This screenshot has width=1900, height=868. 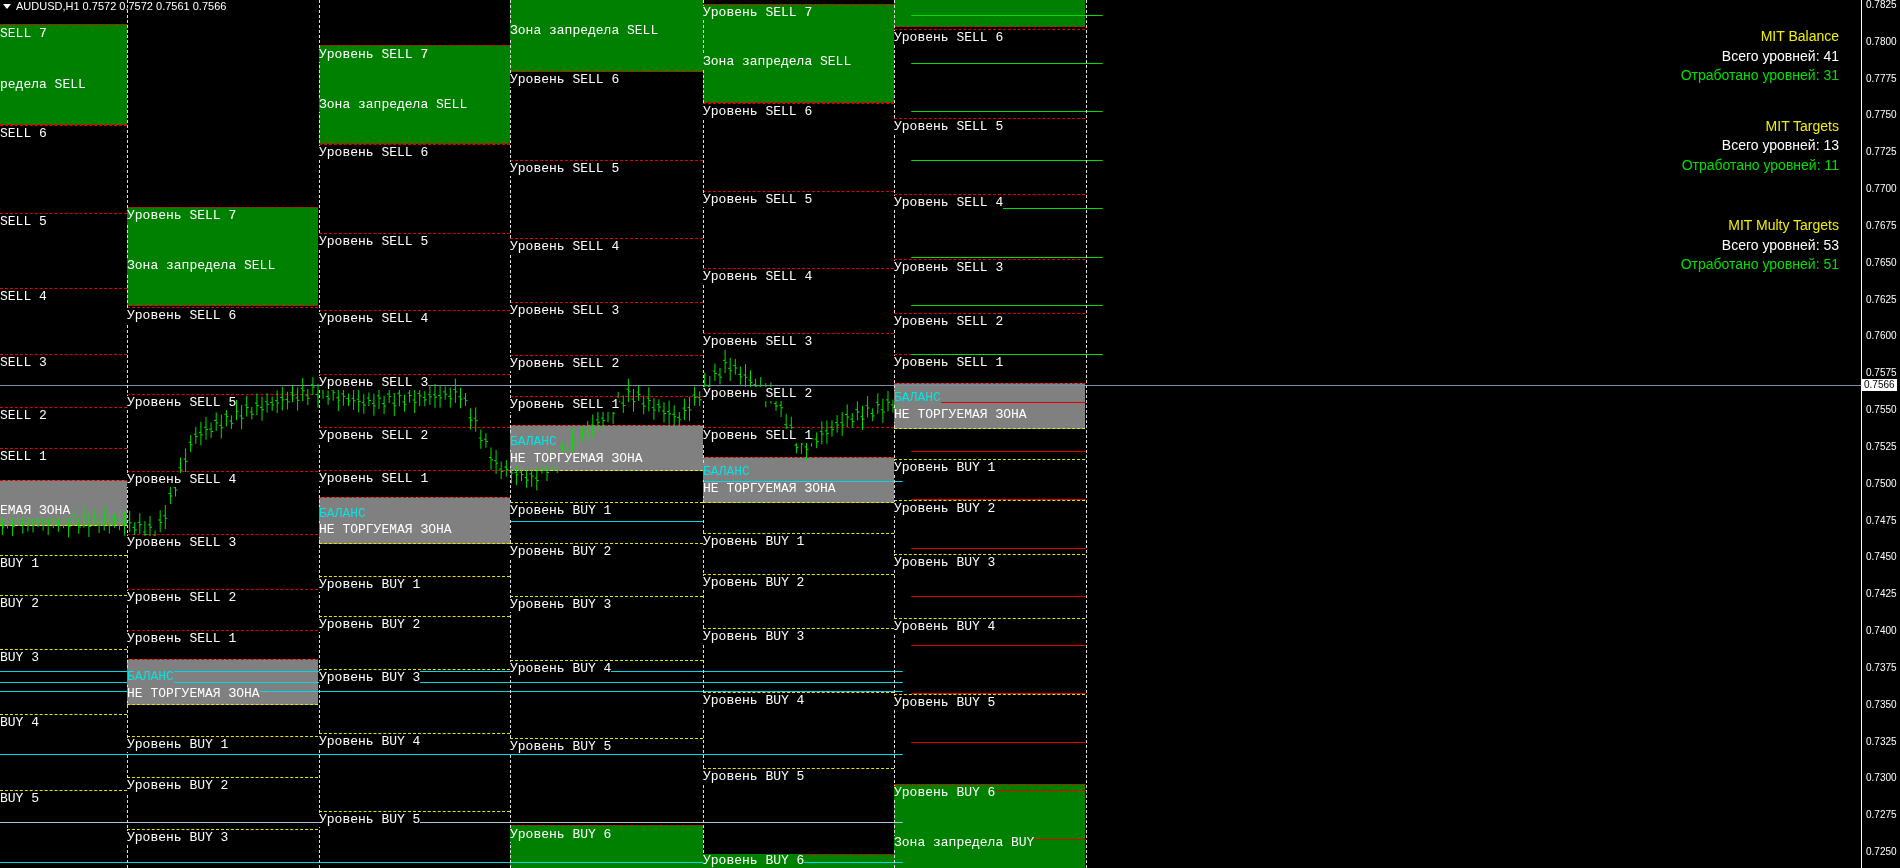 What do you see at coordinates (1759, 264) in the screenshot?
I see `info-text: Отработано уровней: 51` at bounding box center [1759, 264].